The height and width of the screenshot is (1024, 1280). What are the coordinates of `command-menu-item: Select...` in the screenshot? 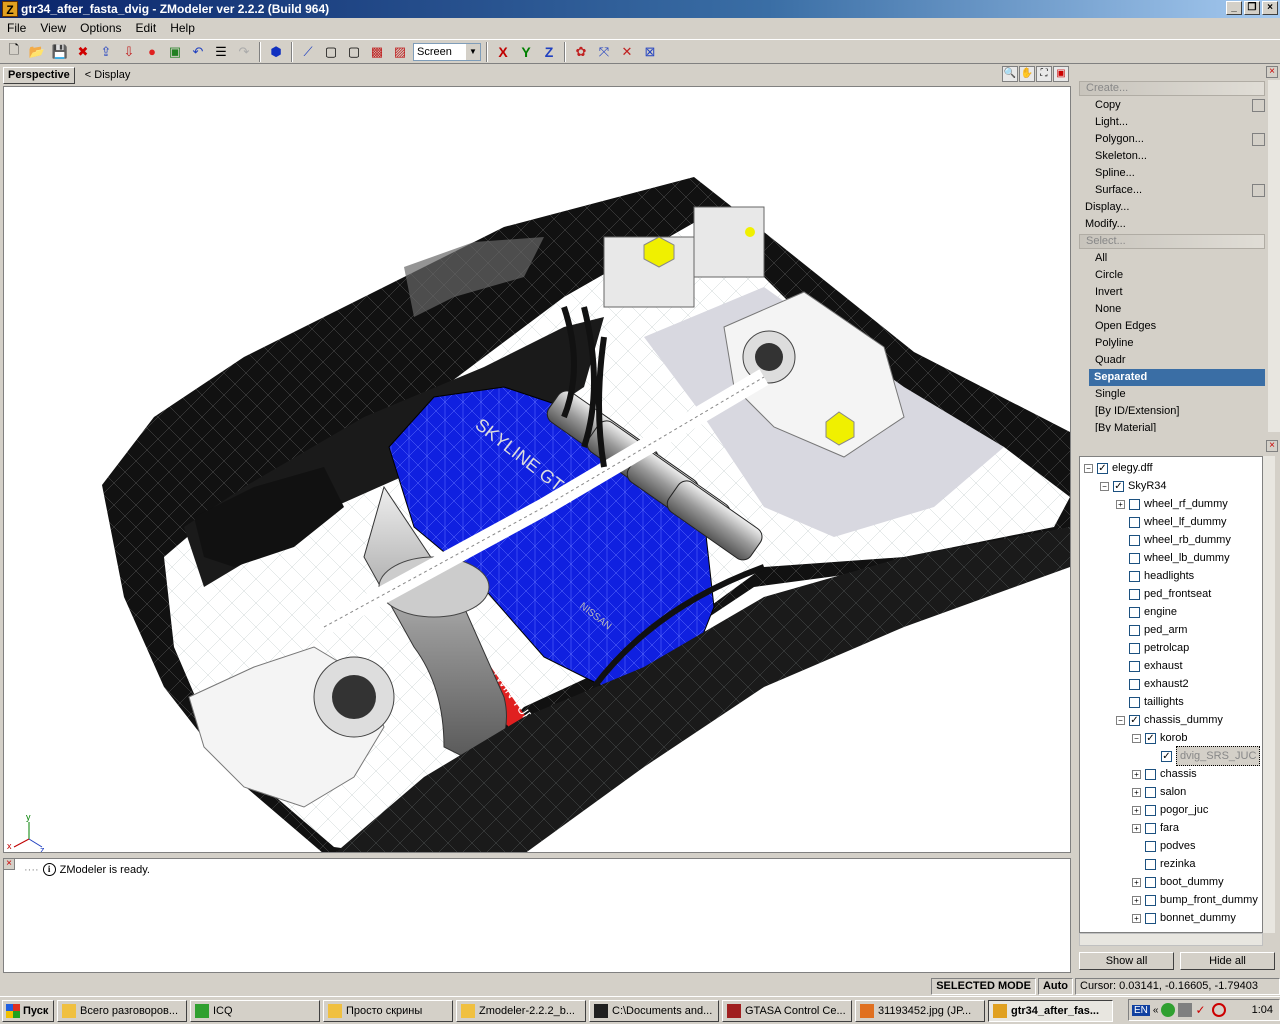 It's located at (1172, 241).